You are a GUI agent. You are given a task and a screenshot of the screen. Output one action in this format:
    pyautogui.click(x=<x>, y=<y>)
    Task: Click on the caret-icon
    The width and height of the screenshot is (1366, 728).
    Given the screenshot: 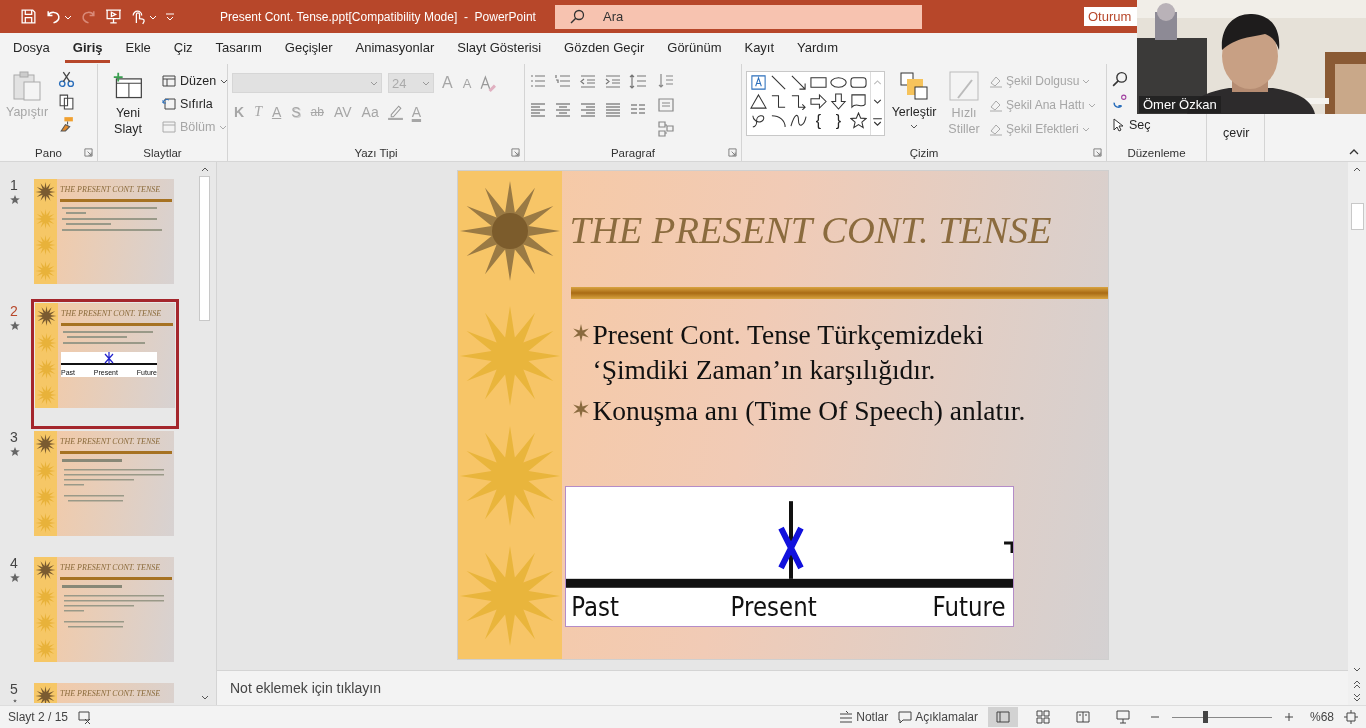 What is the action you would take?
    pyautogui.click(x=426, y=83)
    